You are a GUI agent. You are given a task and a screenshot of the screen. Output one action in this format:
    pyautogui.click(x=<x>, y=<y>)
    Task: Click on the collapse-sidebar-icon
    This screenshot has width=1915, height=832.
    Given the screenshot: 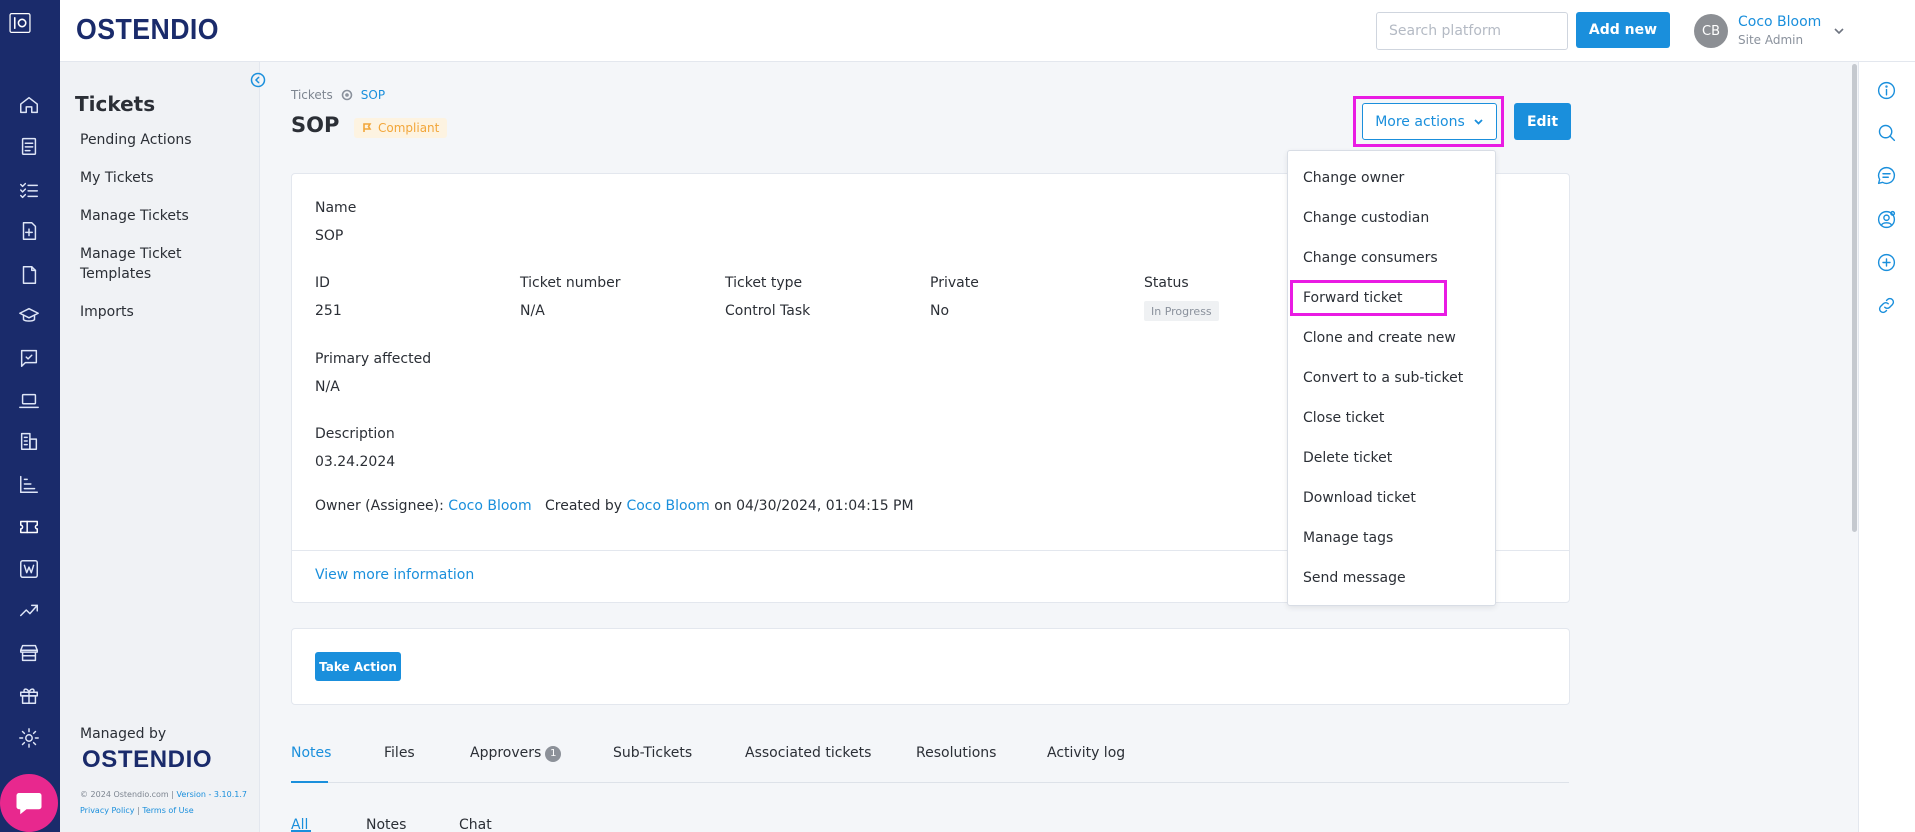 What is the action you would take?
    pyautogui.click(x=258, y=80)
    